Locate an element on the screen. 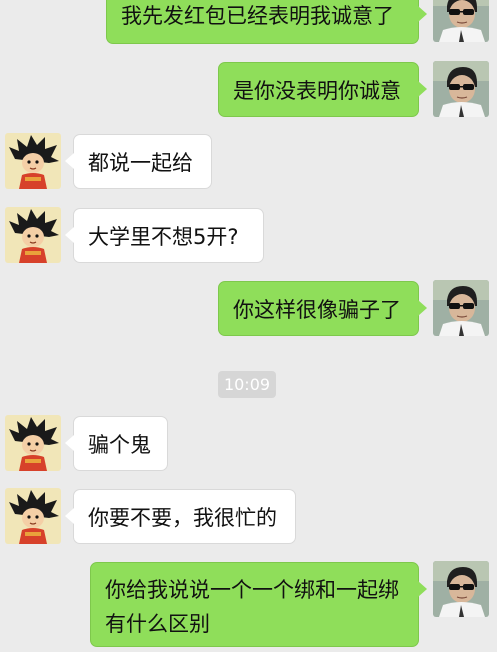  message-bubble-incoming: 你要不要，我很忙的 is located at coordinates (180, 516).